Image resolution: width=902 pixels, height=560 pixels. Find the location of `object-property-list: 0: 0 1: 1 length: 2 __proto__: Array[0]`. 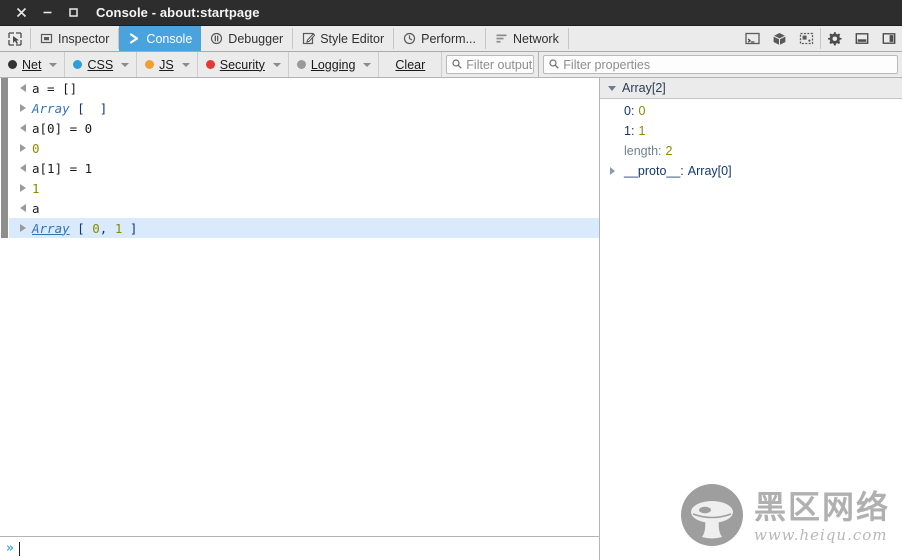

object-property-list: 0: 0 1: 1 length: 2 __proto__: Array[0] is located at coordinates (751, 140).